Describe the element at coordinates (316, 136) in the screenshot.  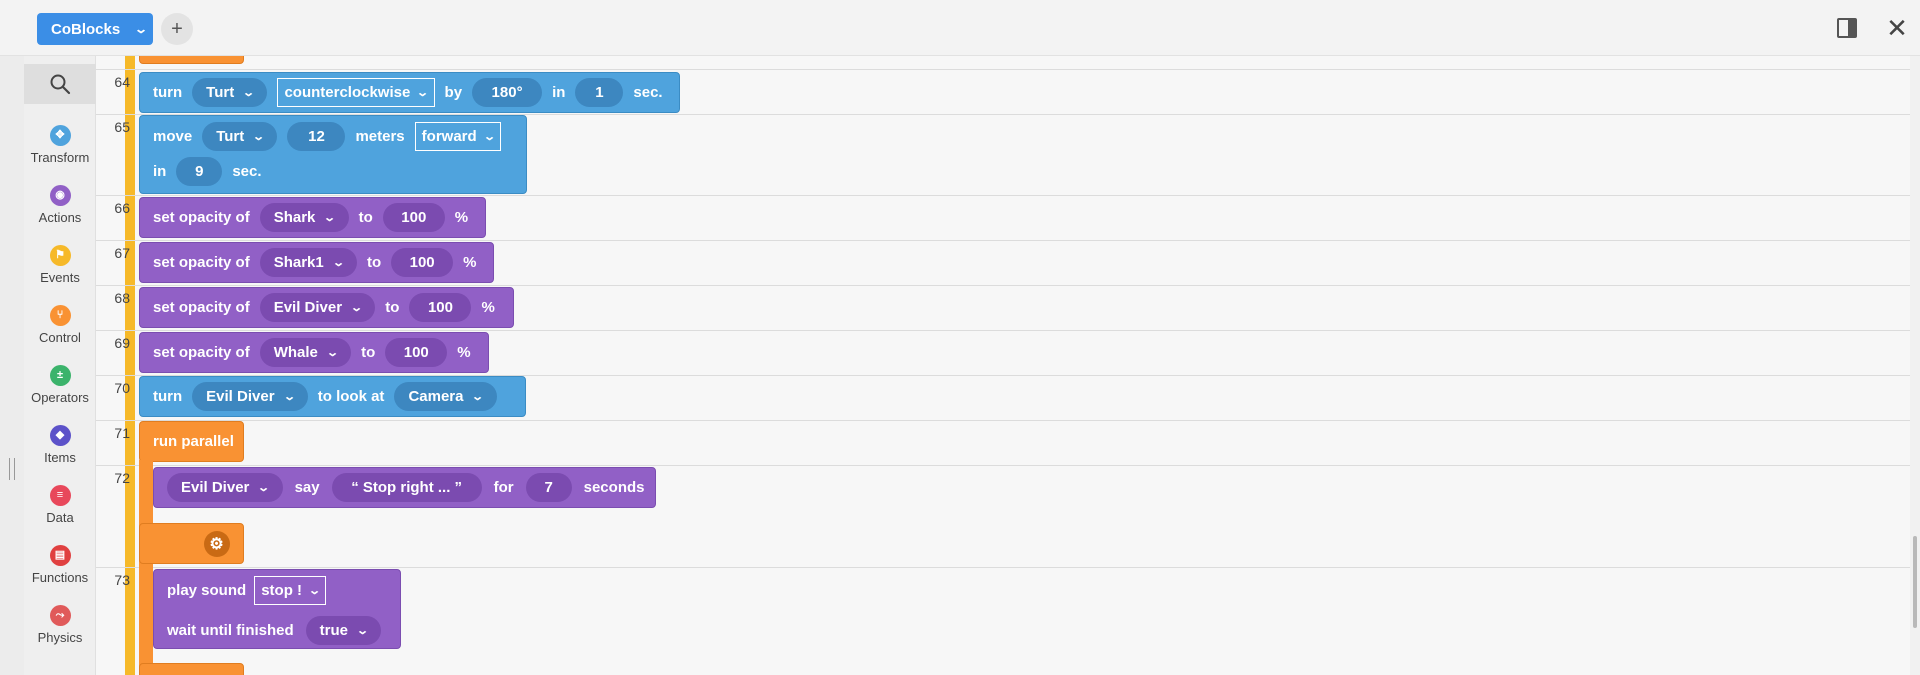
I see `distance-input: 12` at that location.